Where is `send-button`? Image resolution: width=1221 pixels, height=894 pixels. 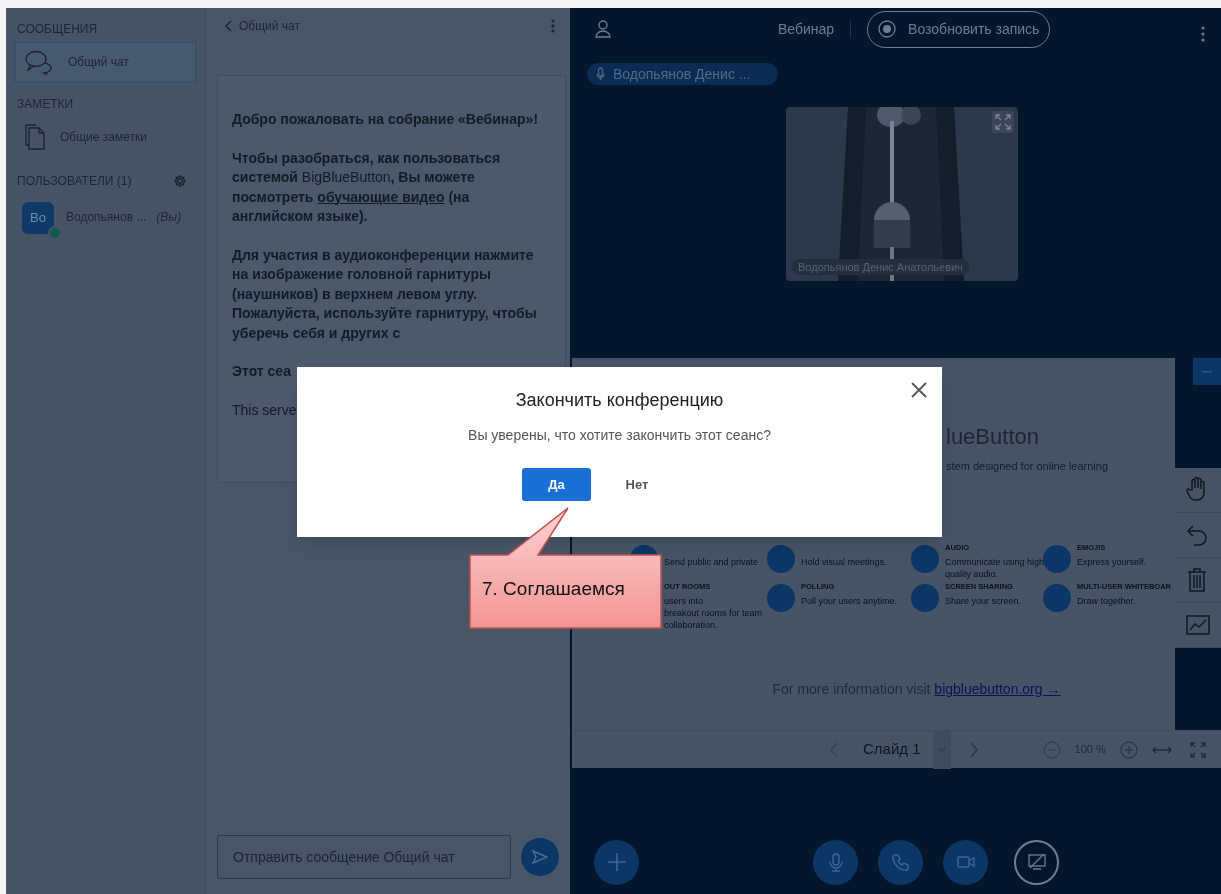 send-button is located at coordinates (540, 857).